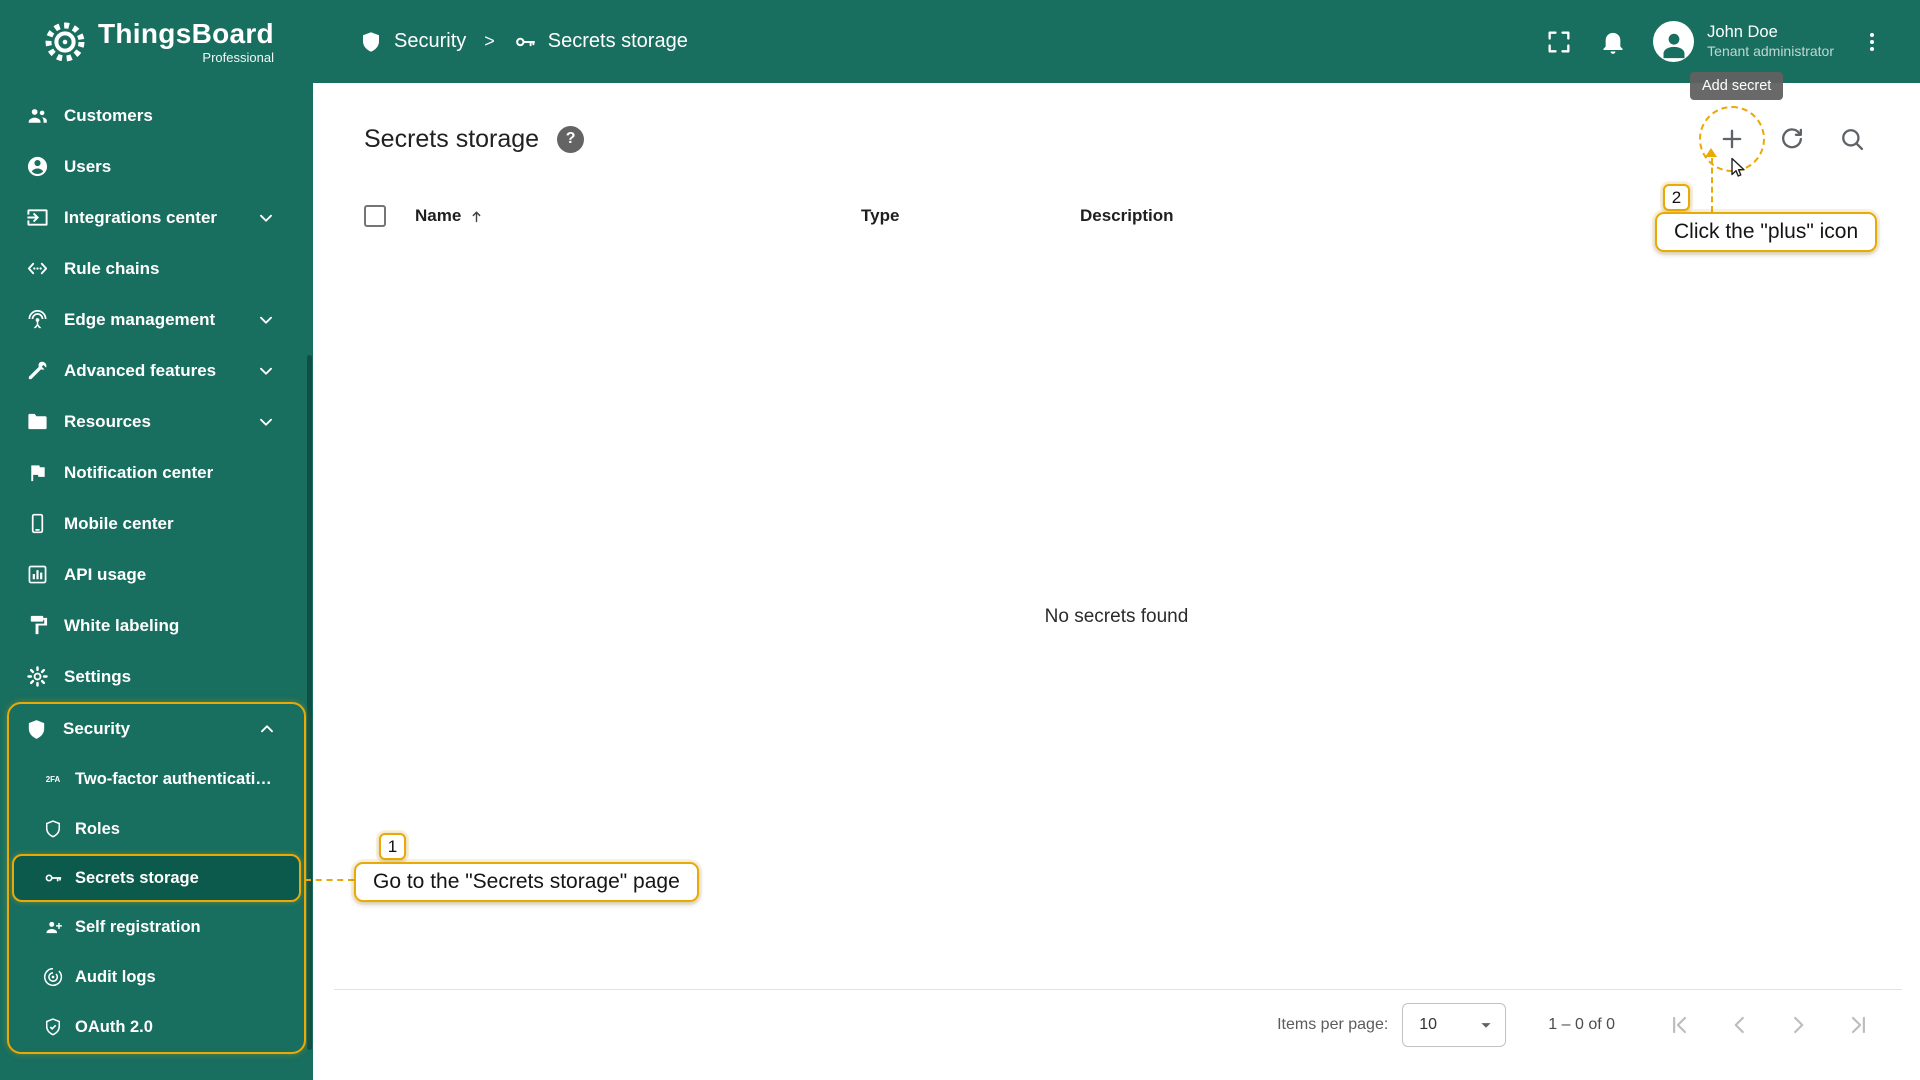 The height and width of the screenshot is (1080, 1920). Describe the element at coordinates (156, 115) in the screenshot. I see `sidebar-item-customers: Customers` at that location.